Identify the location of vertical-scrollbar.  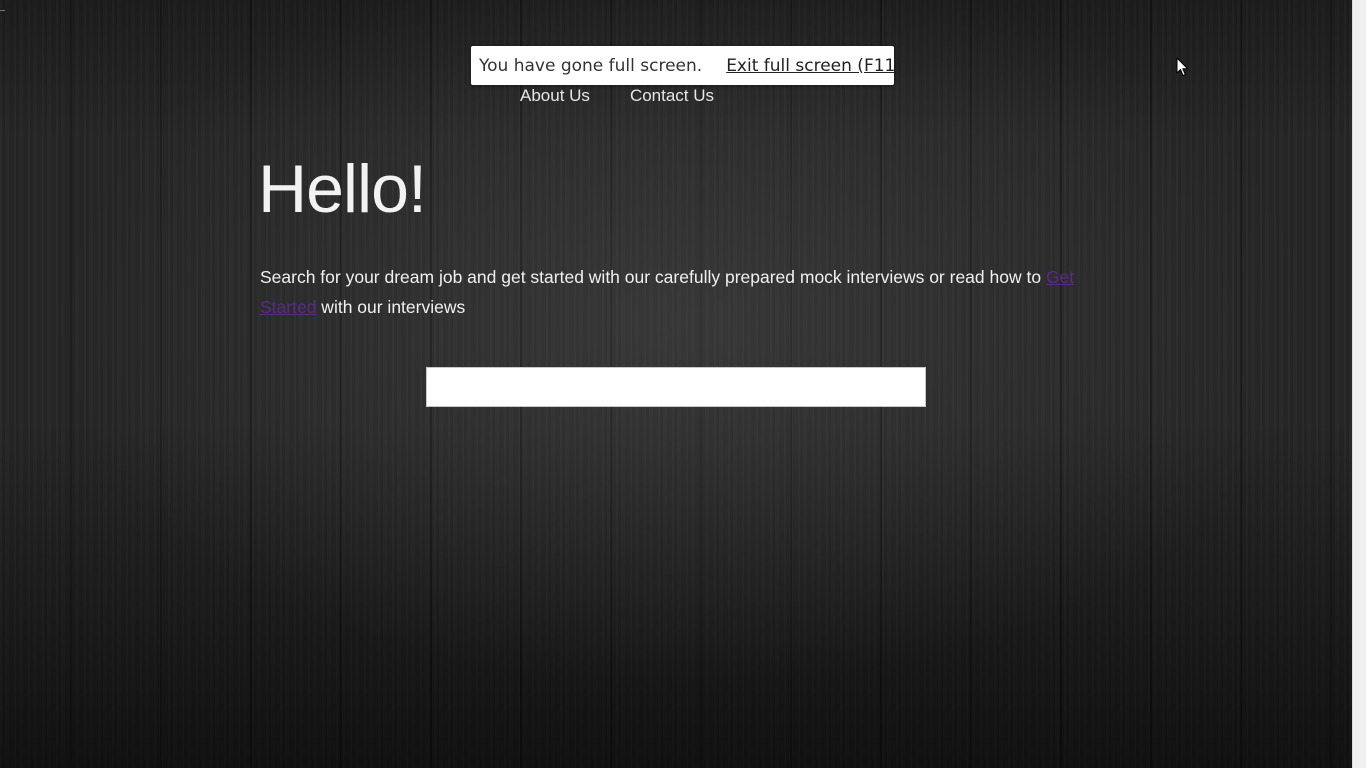
(1359, 384).